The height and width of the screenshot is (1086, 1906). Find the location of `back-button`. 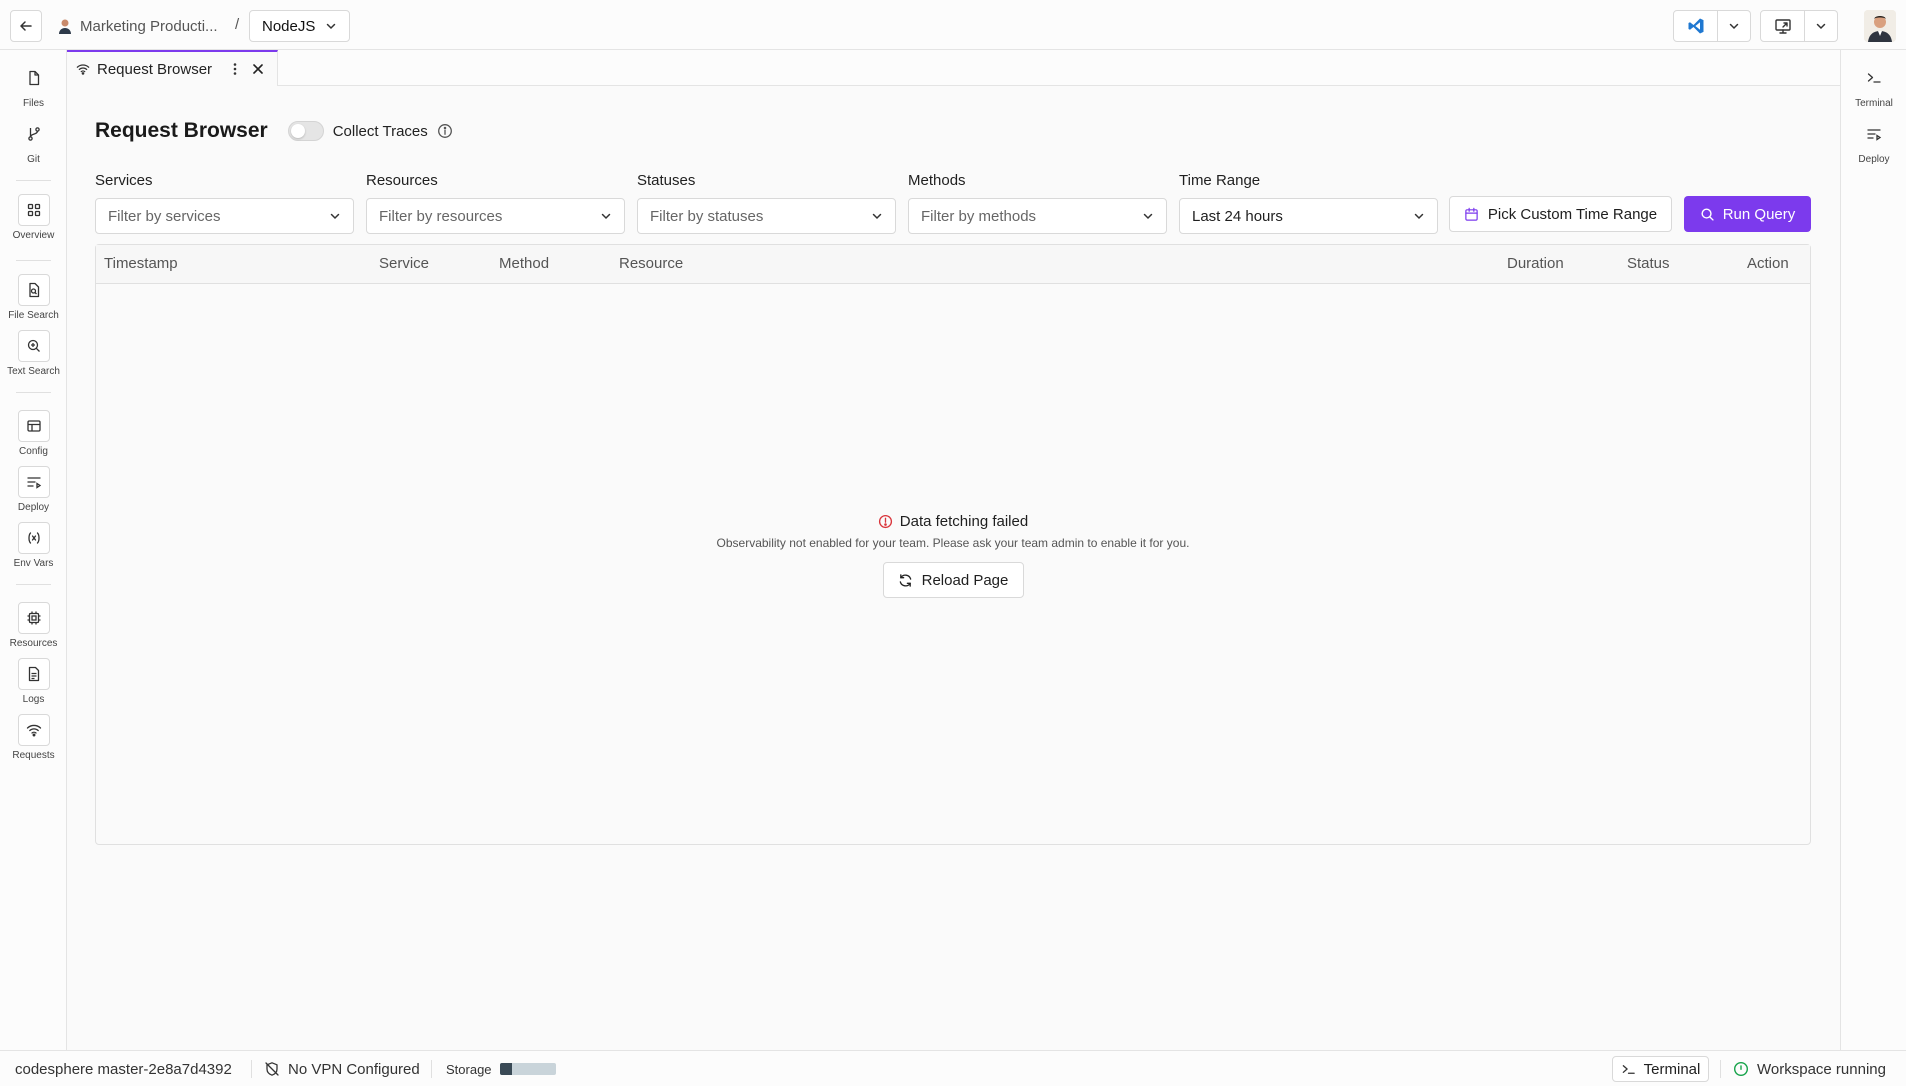

back-button is located at coordinates (26, 26).